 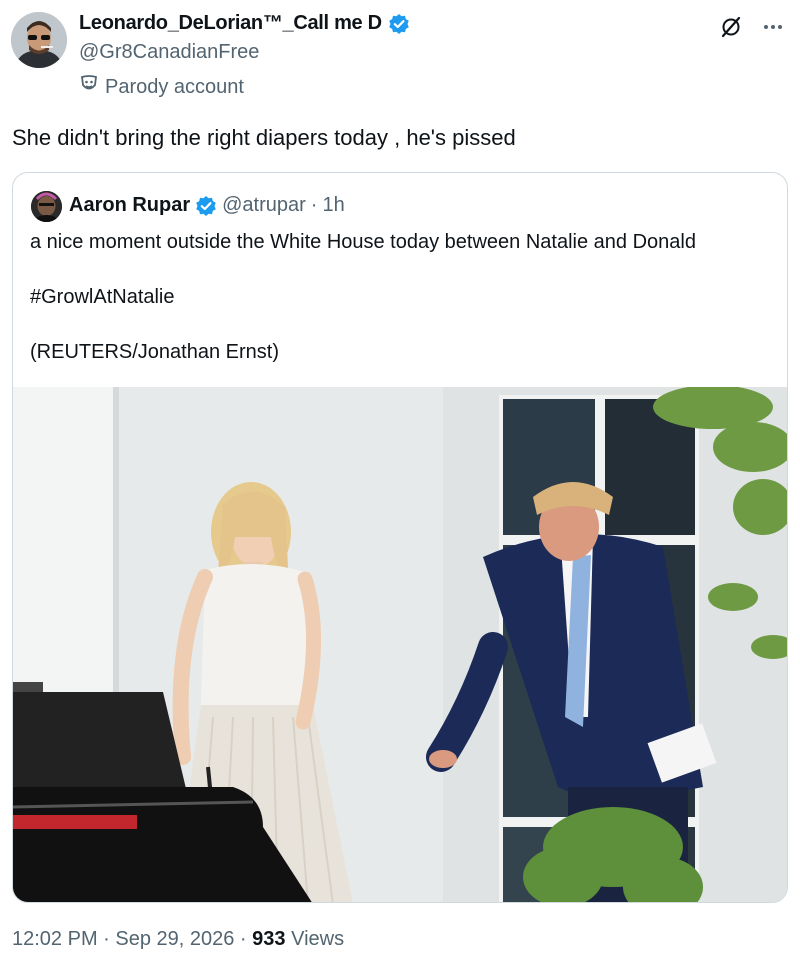 I want to click on views-count: 933, so click(x=269, y=939).